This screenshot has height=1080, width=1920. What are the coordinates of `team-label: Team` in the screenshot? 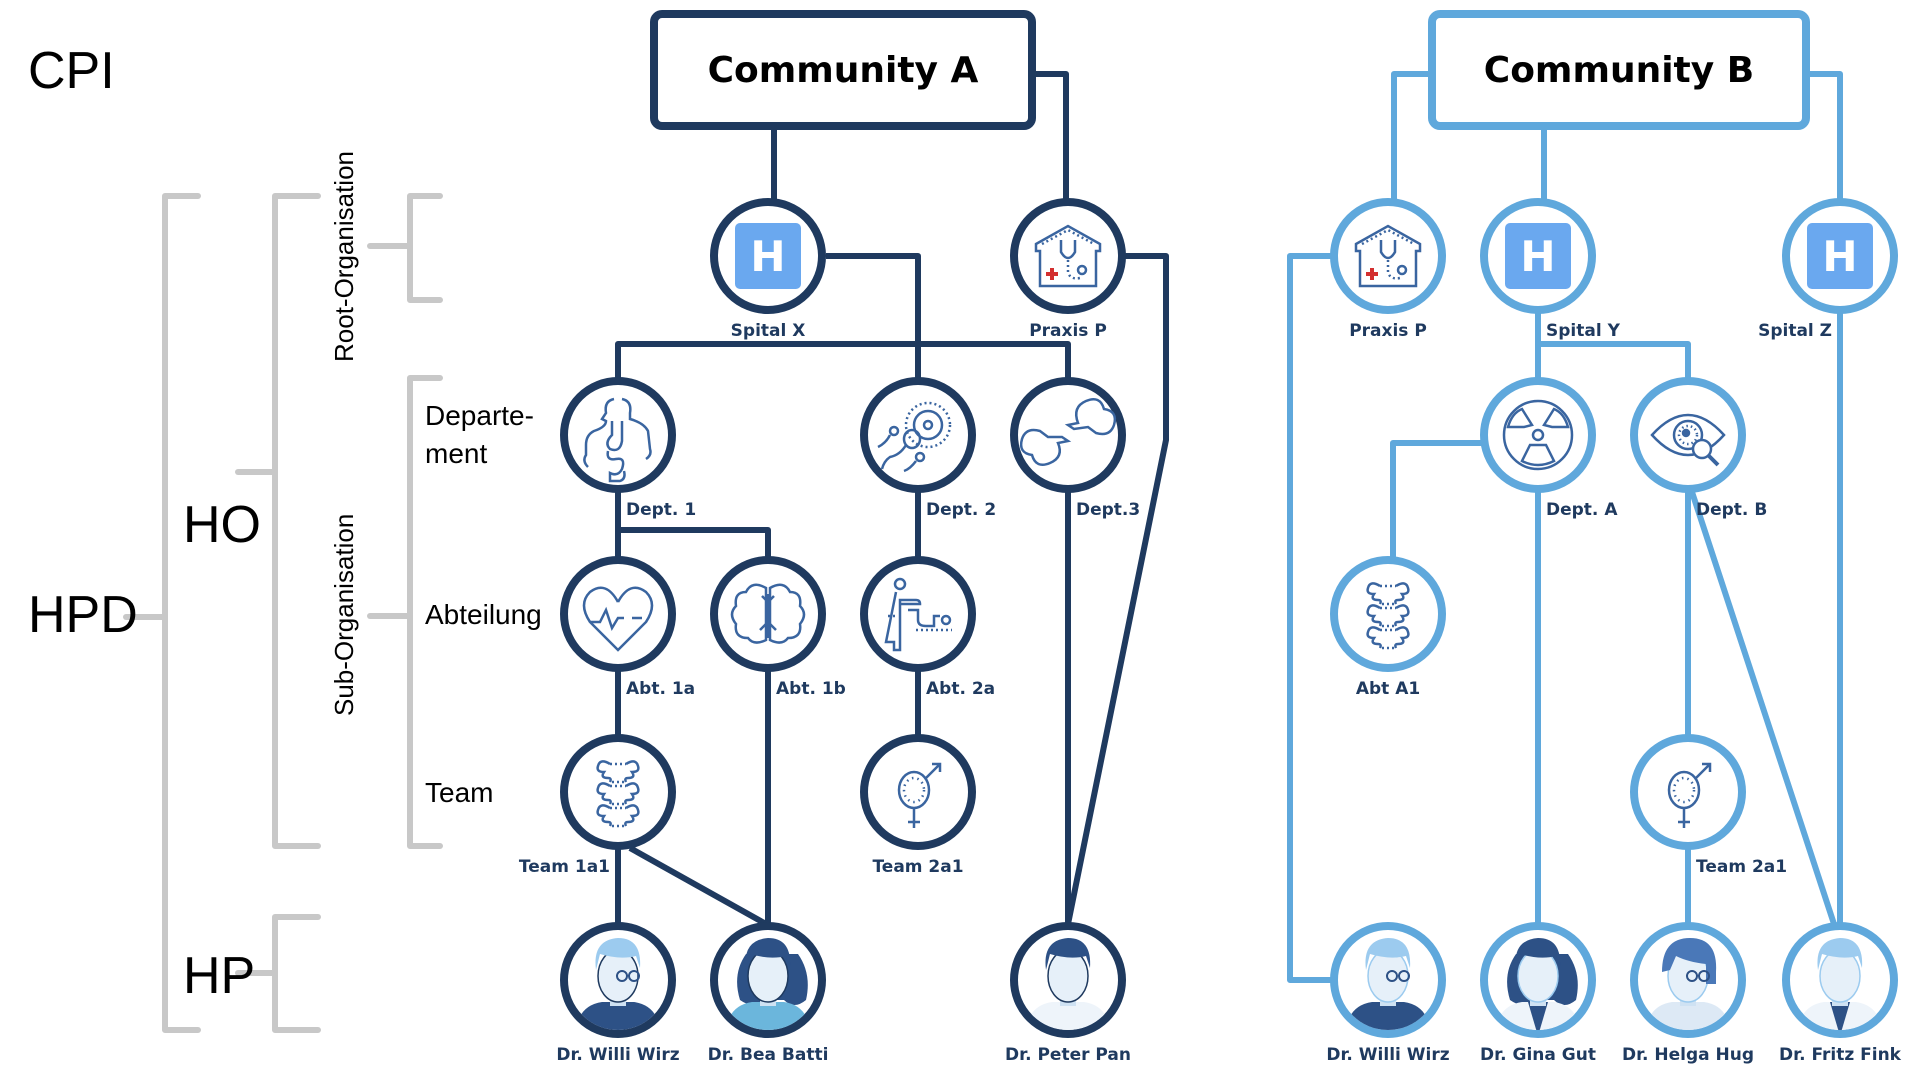 It's located at (459, 792).